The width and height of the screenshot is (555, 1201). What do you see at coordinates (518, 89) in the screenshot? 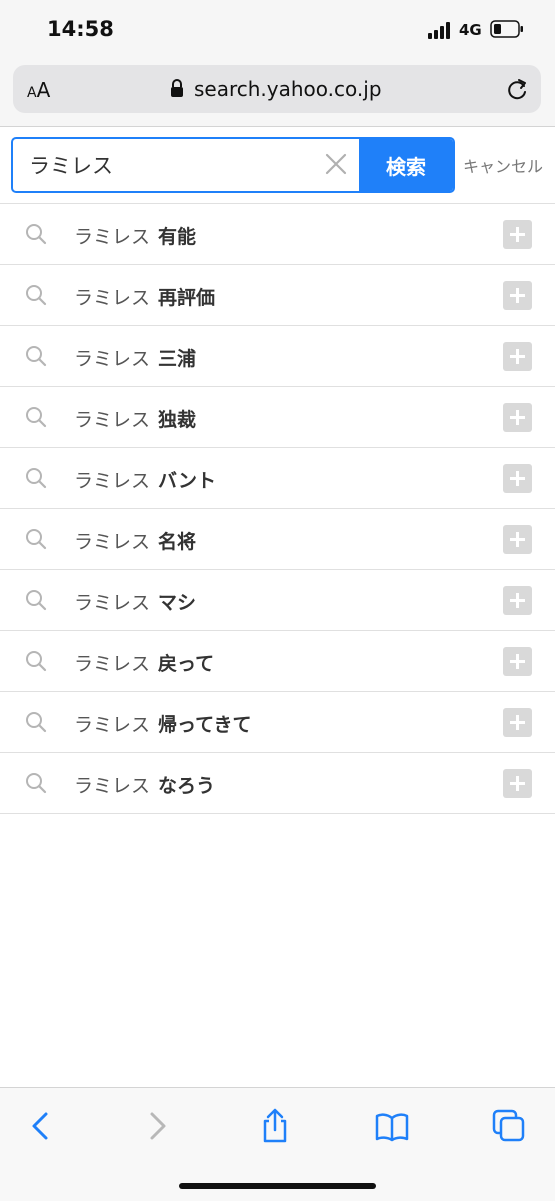
I see `reload-icon` at bounding box center [518, 89].